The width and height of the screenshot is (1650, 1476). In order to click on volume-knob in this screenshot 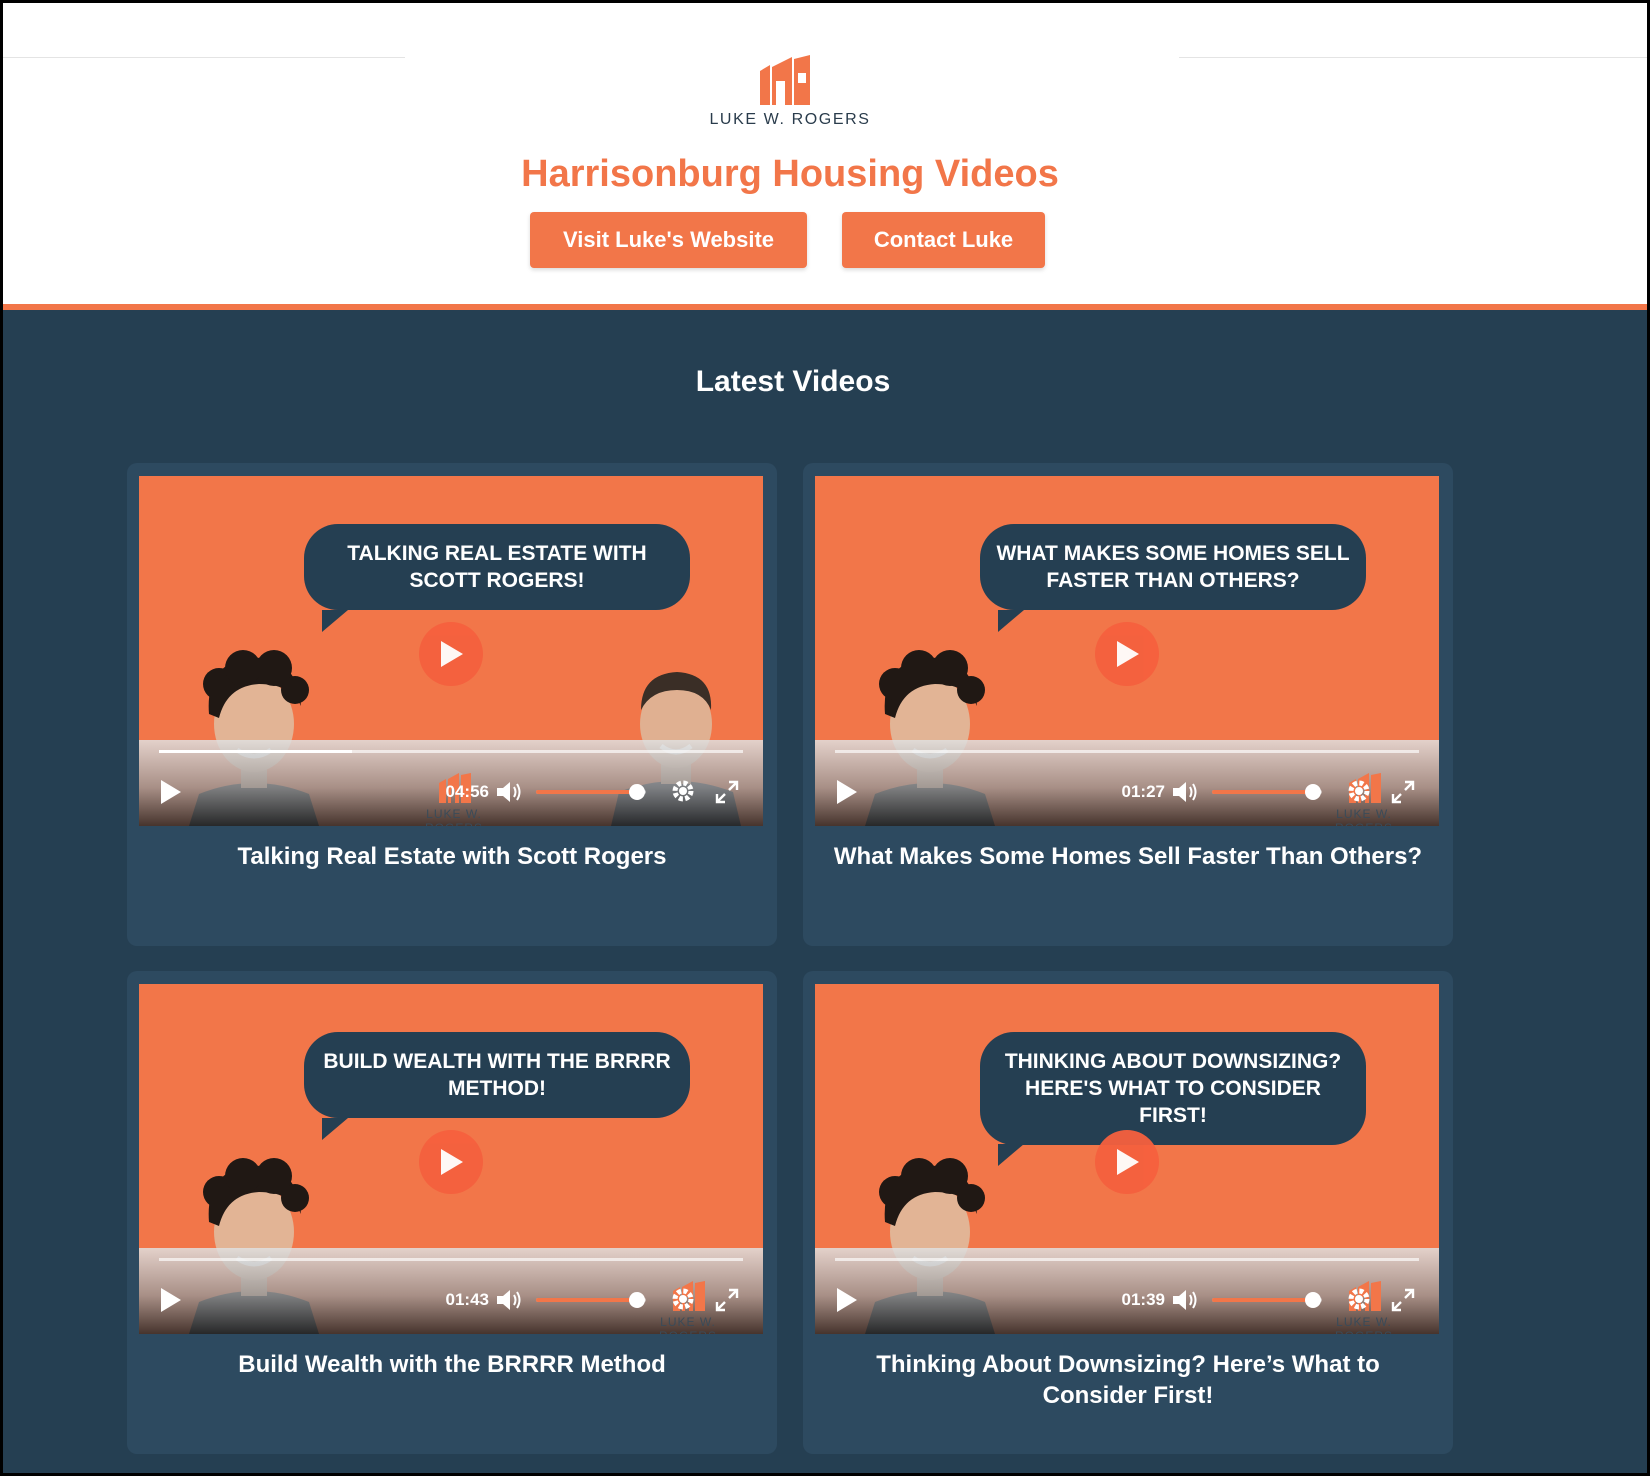, I will do `click(637, 792)`.